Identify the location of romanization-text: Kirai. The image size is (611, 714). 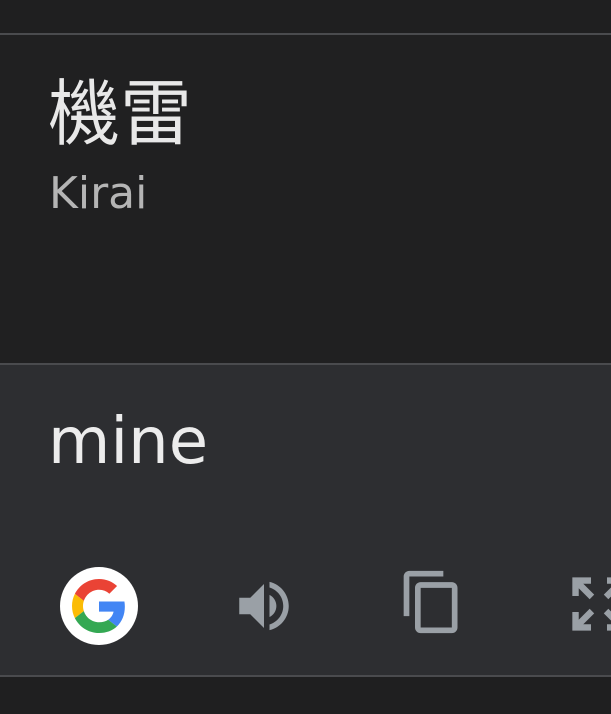
(98, 193).